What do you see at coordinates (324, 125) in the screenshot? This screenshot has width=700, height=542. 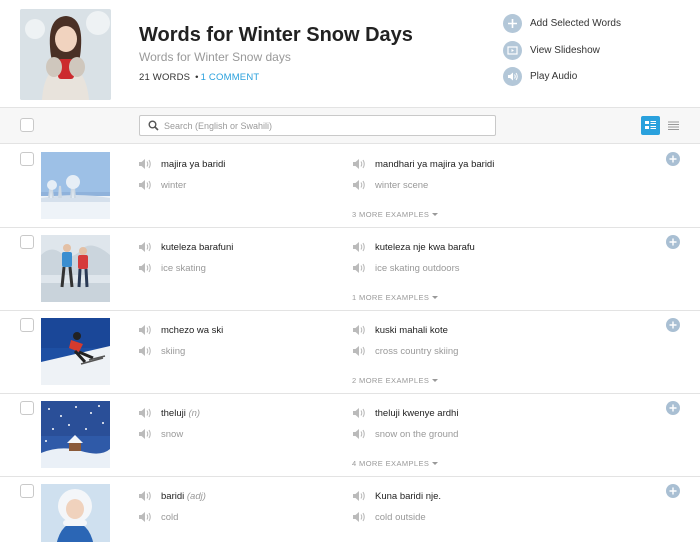 I see `search-input` at bounding box center [324, 125].